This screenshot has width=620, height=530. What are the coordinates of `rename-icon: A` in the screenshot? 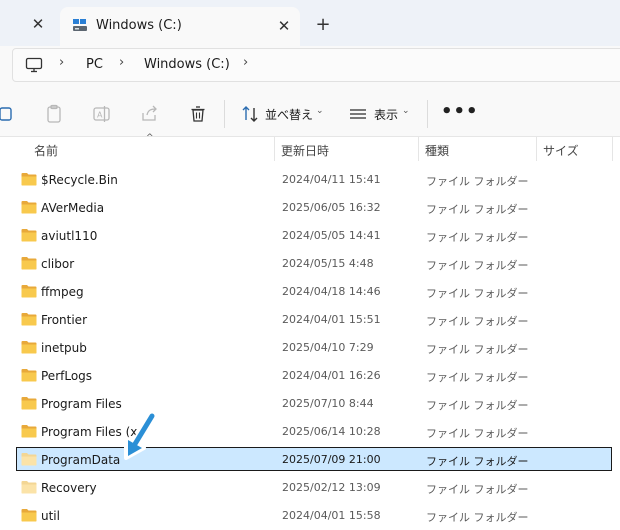 It's located at (102, 114).